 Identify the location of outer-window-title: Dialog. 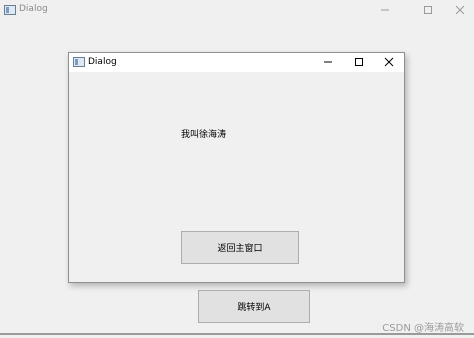
(33, 9).